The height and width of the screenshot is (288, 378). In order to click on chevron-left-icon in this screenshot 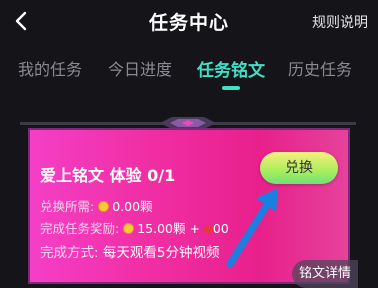, I will do `click(21, 21)`.